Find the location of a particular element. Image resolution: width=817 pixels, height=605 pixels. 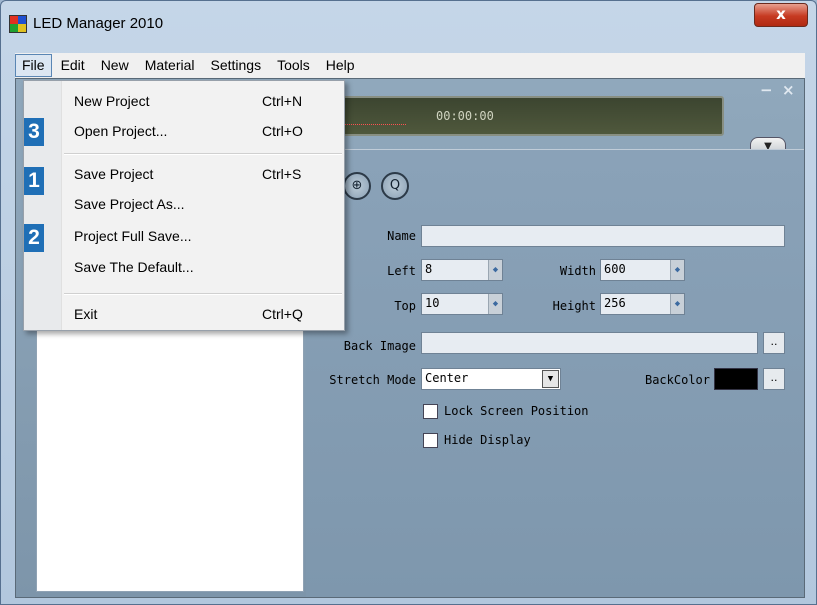

stretch-mode-select: Center ▼ is located at coordinates (491, 379).